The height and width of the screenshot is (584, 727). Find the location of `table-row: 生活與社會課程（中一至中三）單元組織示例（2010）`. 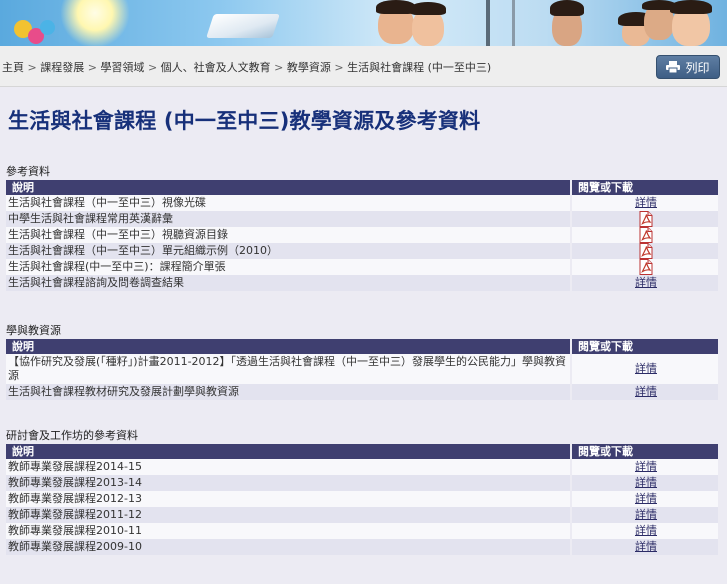

table-row: 生活與社會課程（中一至中三）單元組織示例（2010） is located at coordinates (362, 251).